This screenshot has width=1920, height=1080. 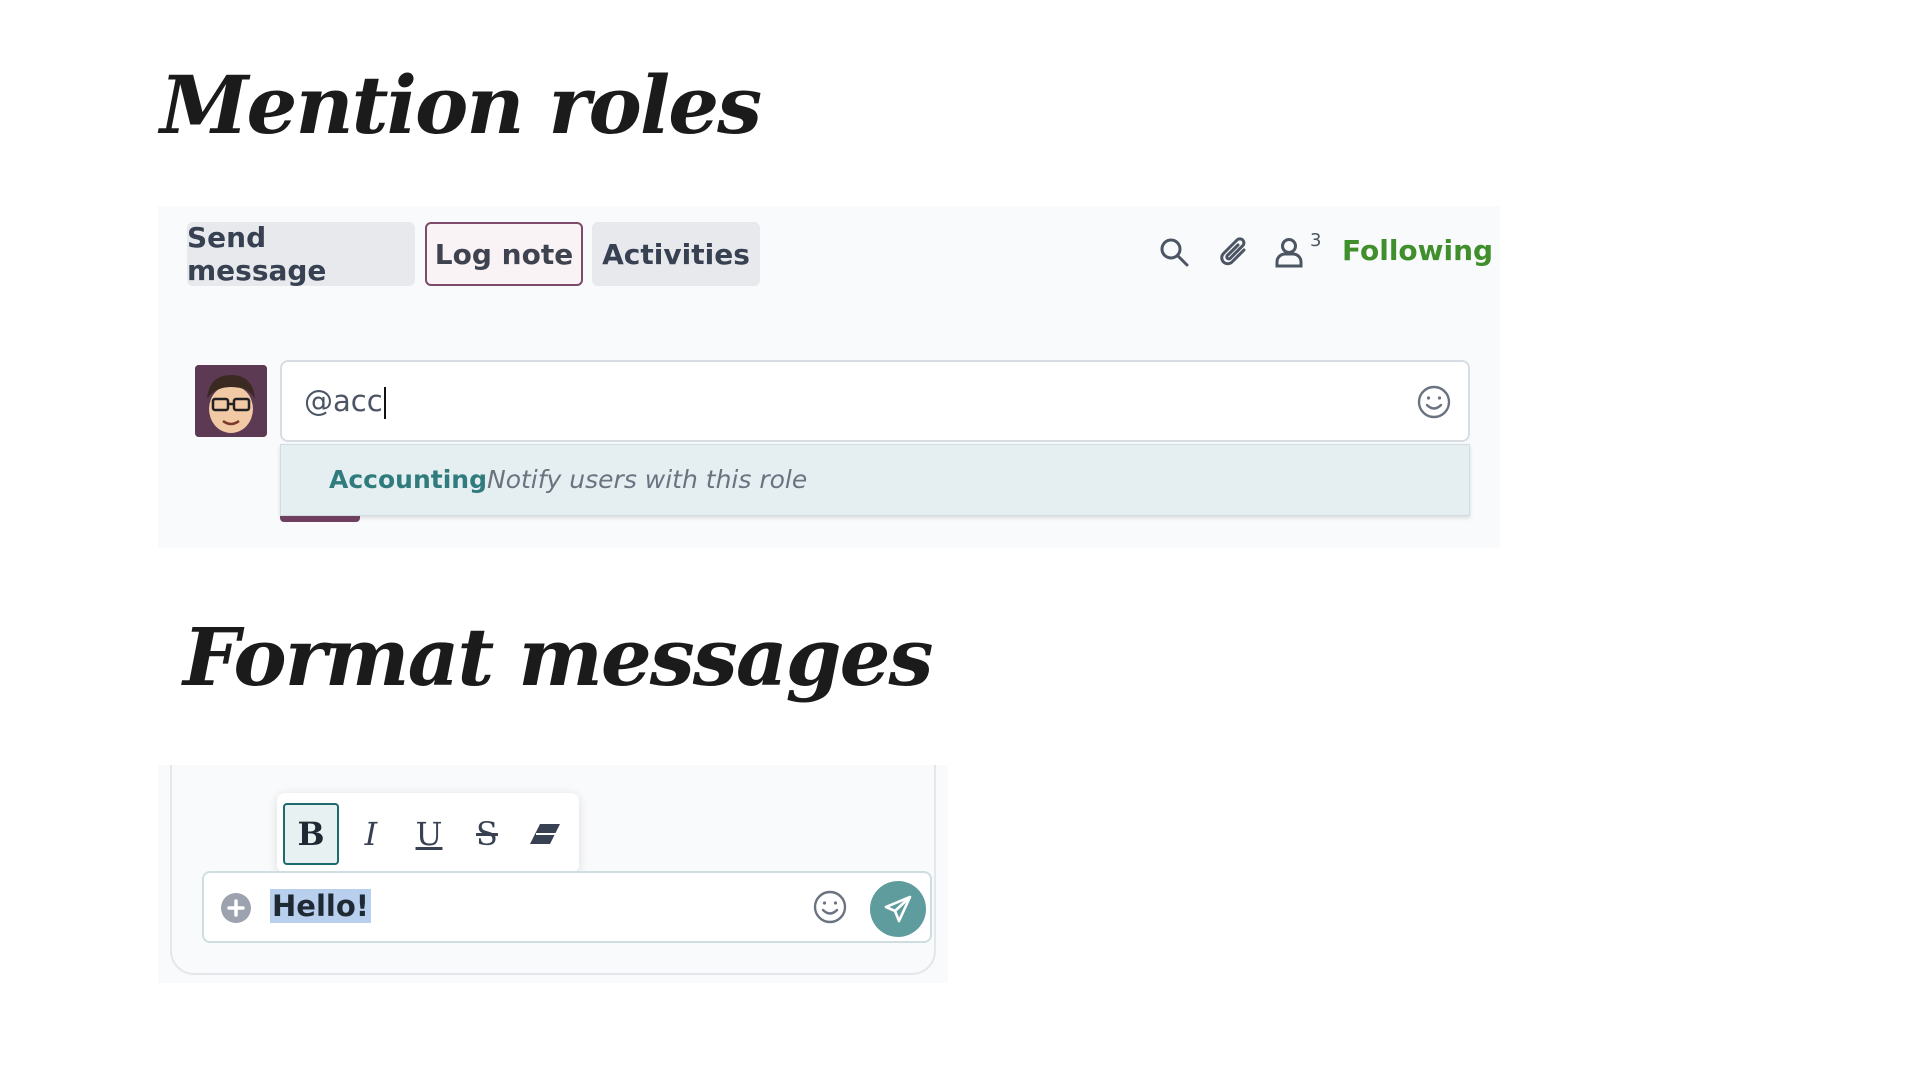 I want to click on underline-button: U, so click(x=429, y=834).